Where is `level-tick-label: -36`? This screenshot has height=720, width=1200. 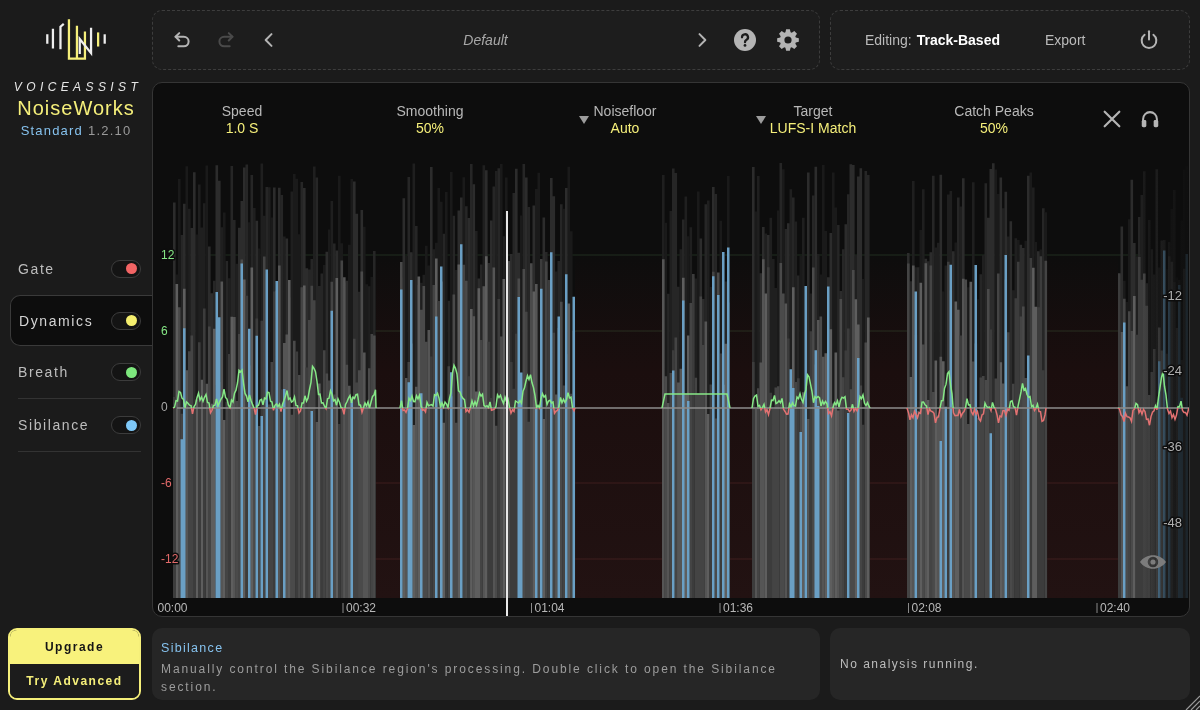 level-tick-label: -36 is located at coordinates (1172, 446).